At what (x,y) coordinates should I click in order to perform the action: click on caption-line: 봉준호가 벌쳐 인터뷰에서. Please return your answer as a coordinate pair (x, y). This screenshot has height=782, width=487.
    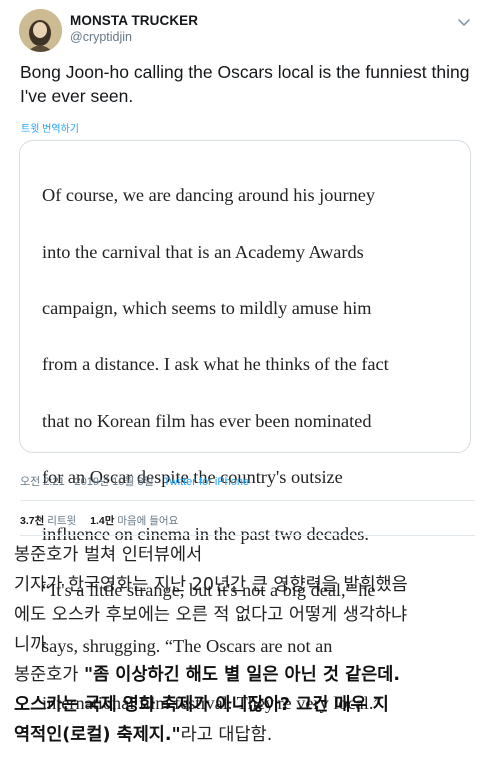
    Looking at the image, I should click on (108, 555).